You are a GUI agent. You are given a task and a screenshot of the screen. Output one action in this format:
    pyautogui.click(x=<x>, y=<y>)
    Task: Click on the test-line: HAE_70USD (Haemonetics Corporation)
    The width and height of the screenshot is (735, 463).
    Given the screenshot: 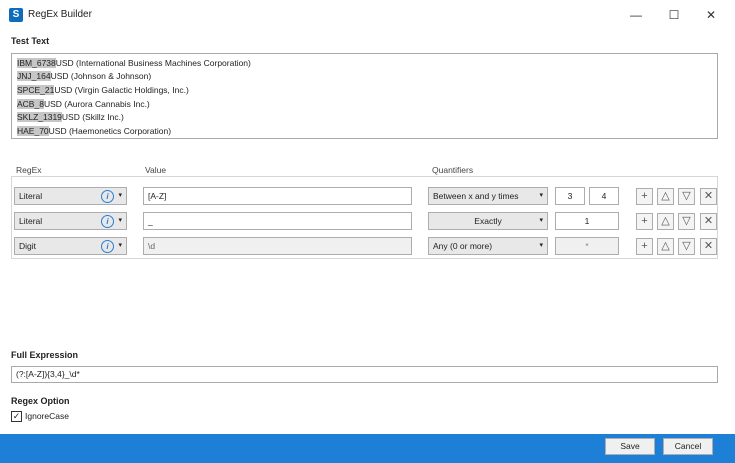 What is the action you would take?
    pyautogui.click(x=94, y=132)
    